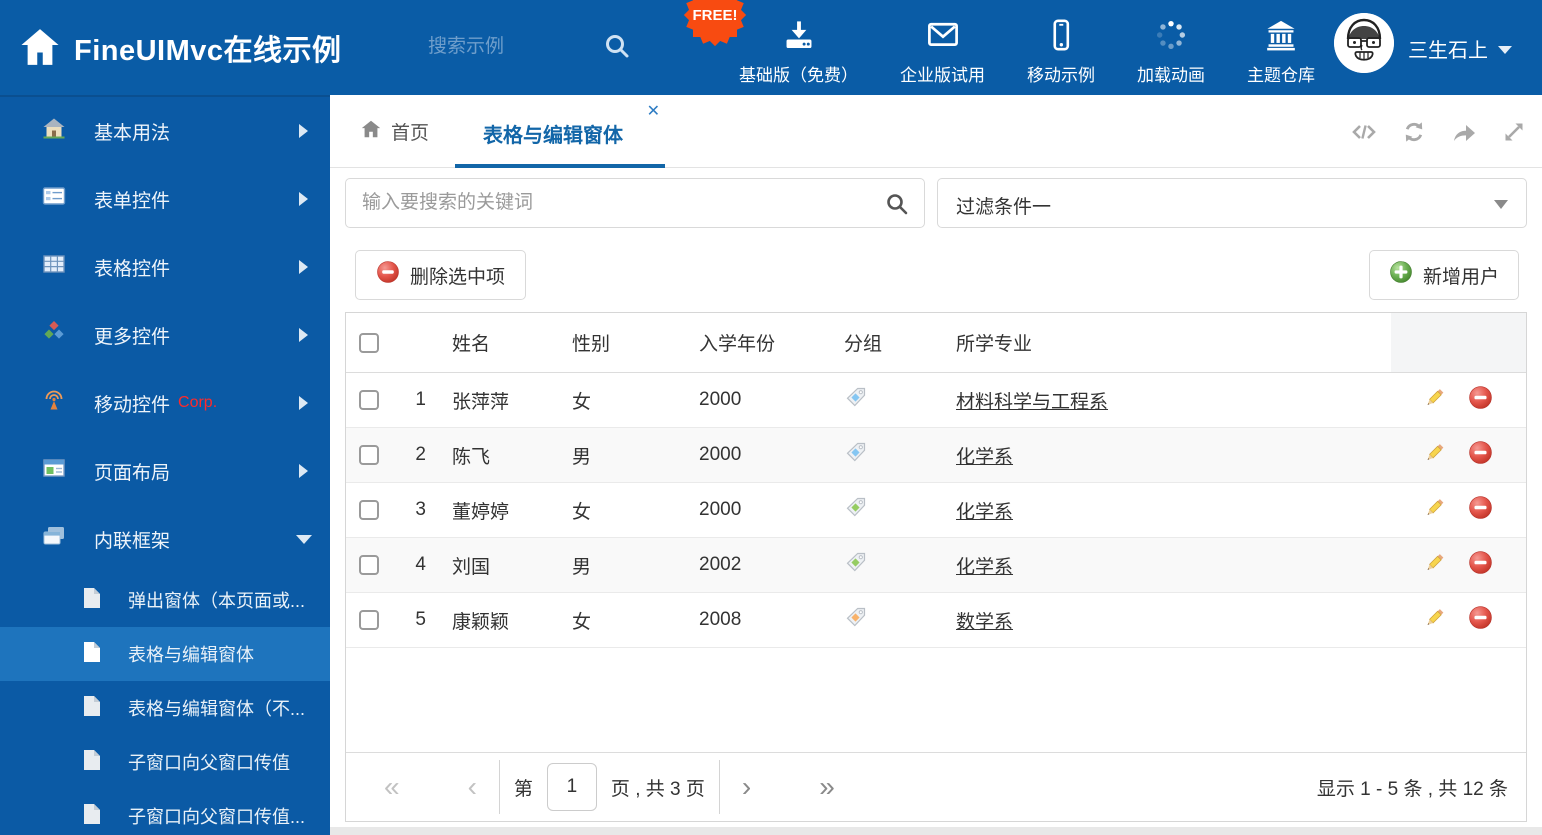 The height and width of the screenshot is (835, 1542). I want to click on page-prefix: 第, so click(523, 789).